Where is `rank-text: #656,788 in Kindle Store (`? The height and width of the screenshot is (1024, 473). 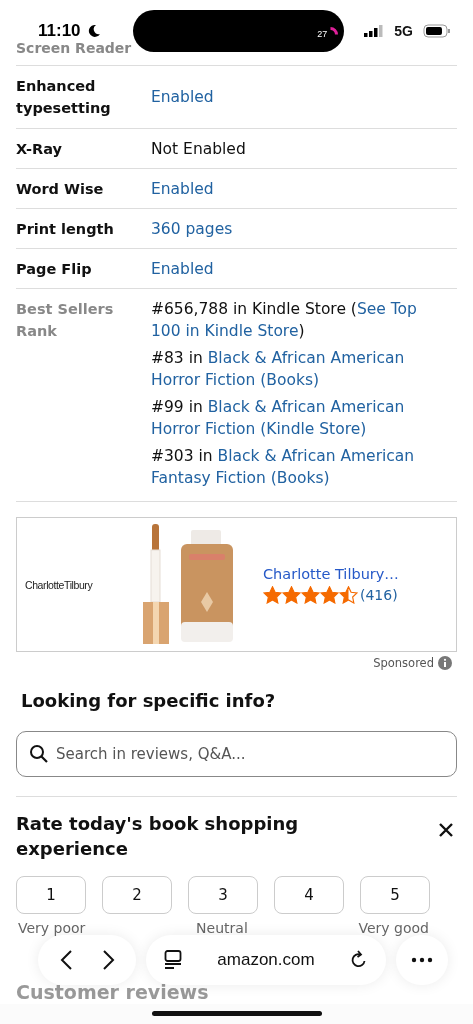 rank-text: #656,788 in Kindle Store ( is located at coordinates (254, 309).